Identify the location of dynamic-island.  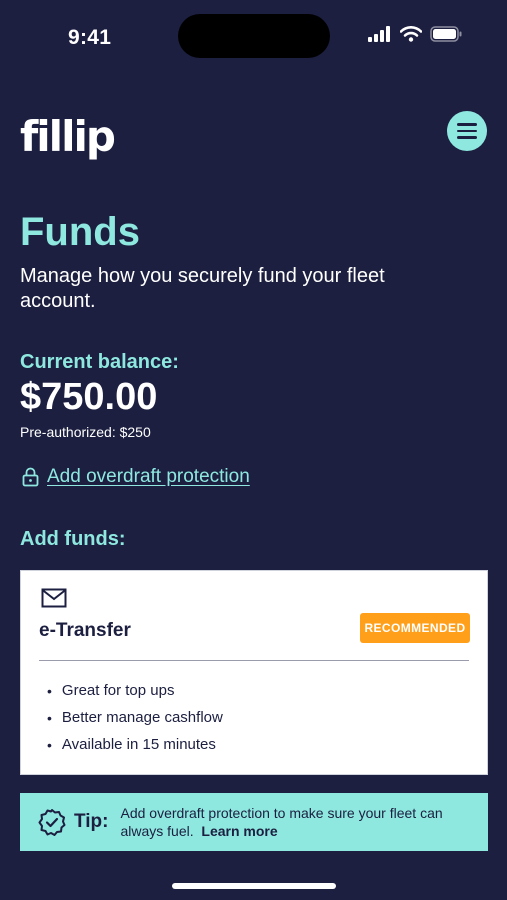
(254, 36).